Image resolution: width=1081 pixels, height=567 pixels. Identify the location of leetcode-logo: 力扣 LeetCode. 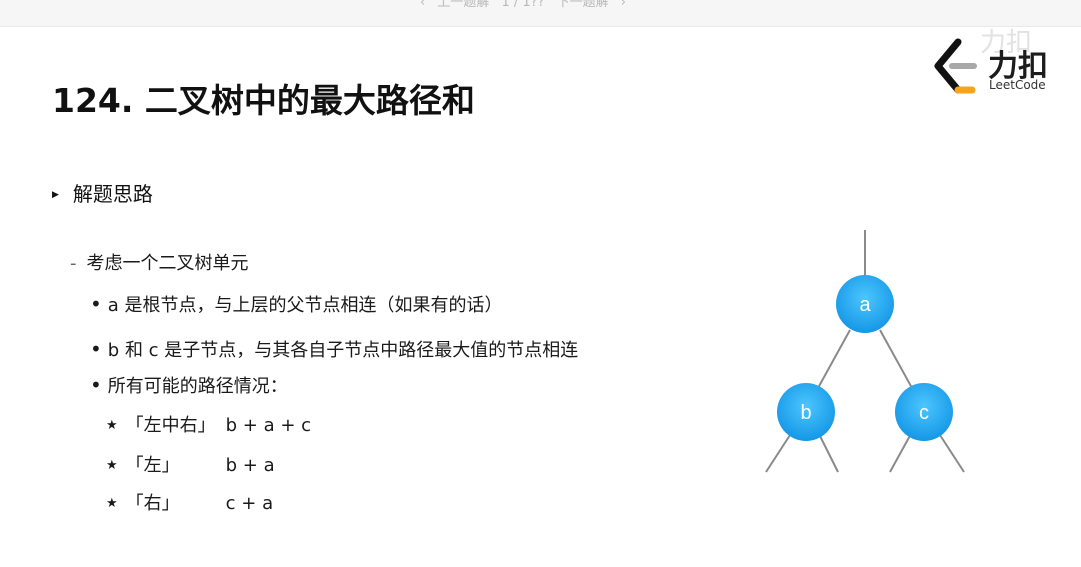
(998, 68).